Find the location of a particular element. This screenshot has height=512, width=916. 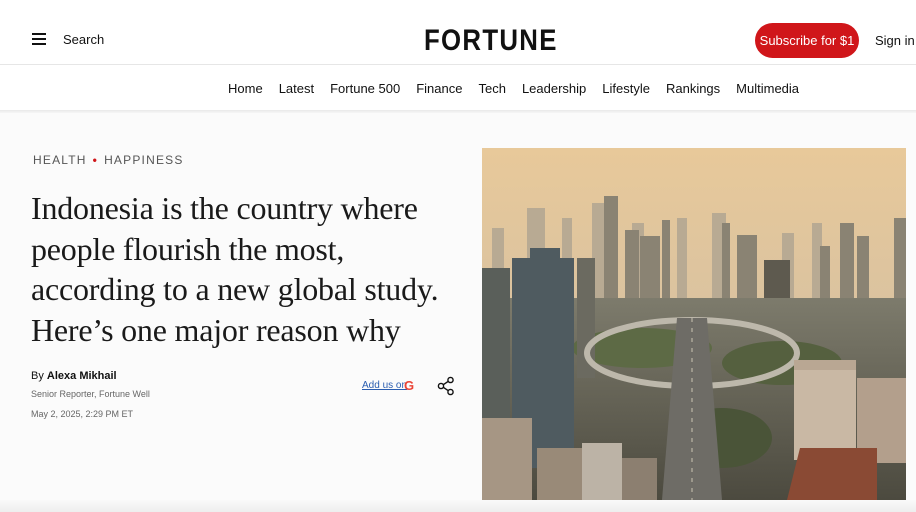

menu-icon is located at coordinates (39, 39).